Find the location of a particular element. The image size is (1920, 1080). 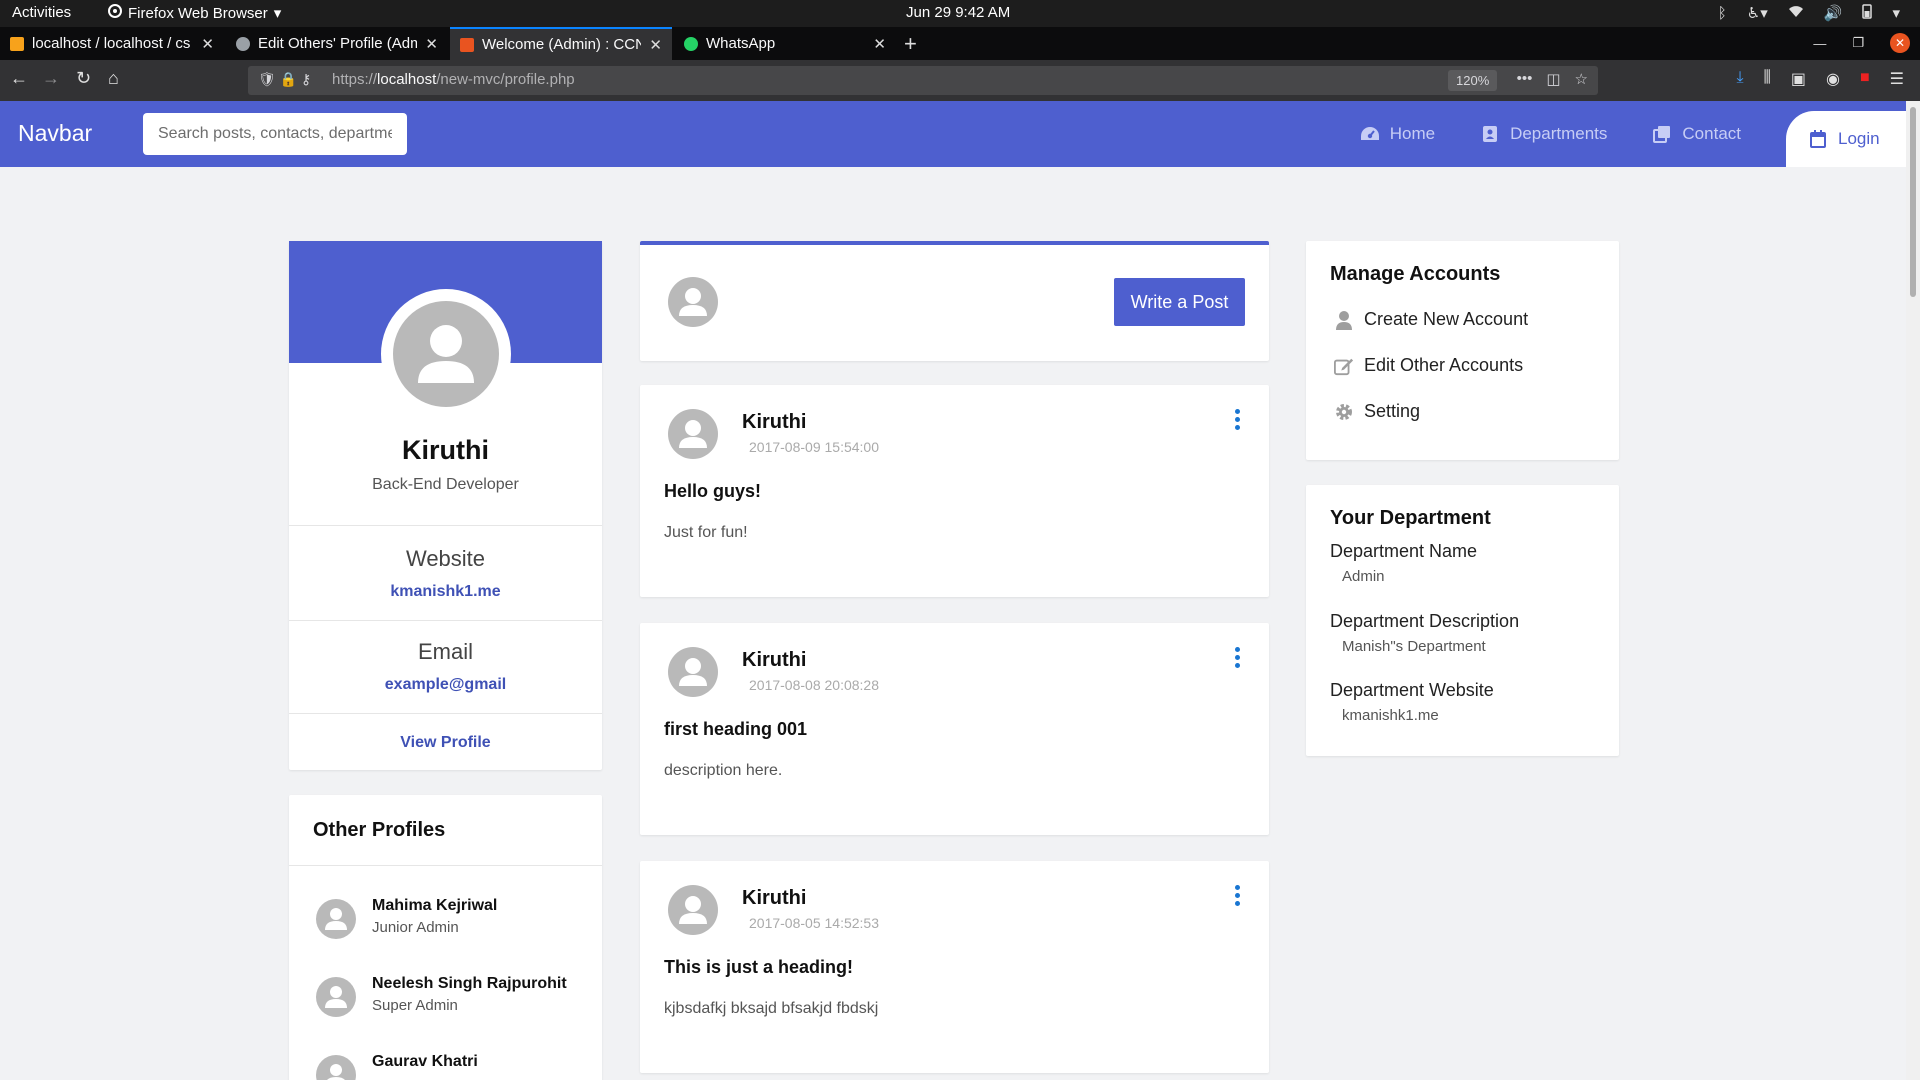

post-description: kjbsdafkj bksajd bfsakjd fbdskj is located at coordinates (771, 1008).